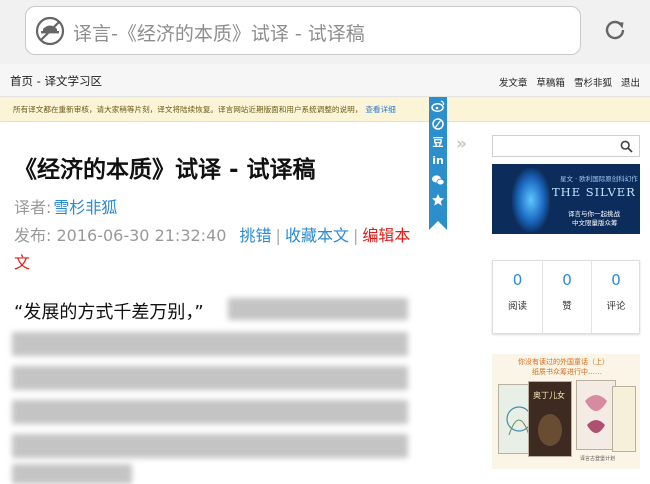  I want to click on translator-link: 雪杉非狐, so click(85, 207).